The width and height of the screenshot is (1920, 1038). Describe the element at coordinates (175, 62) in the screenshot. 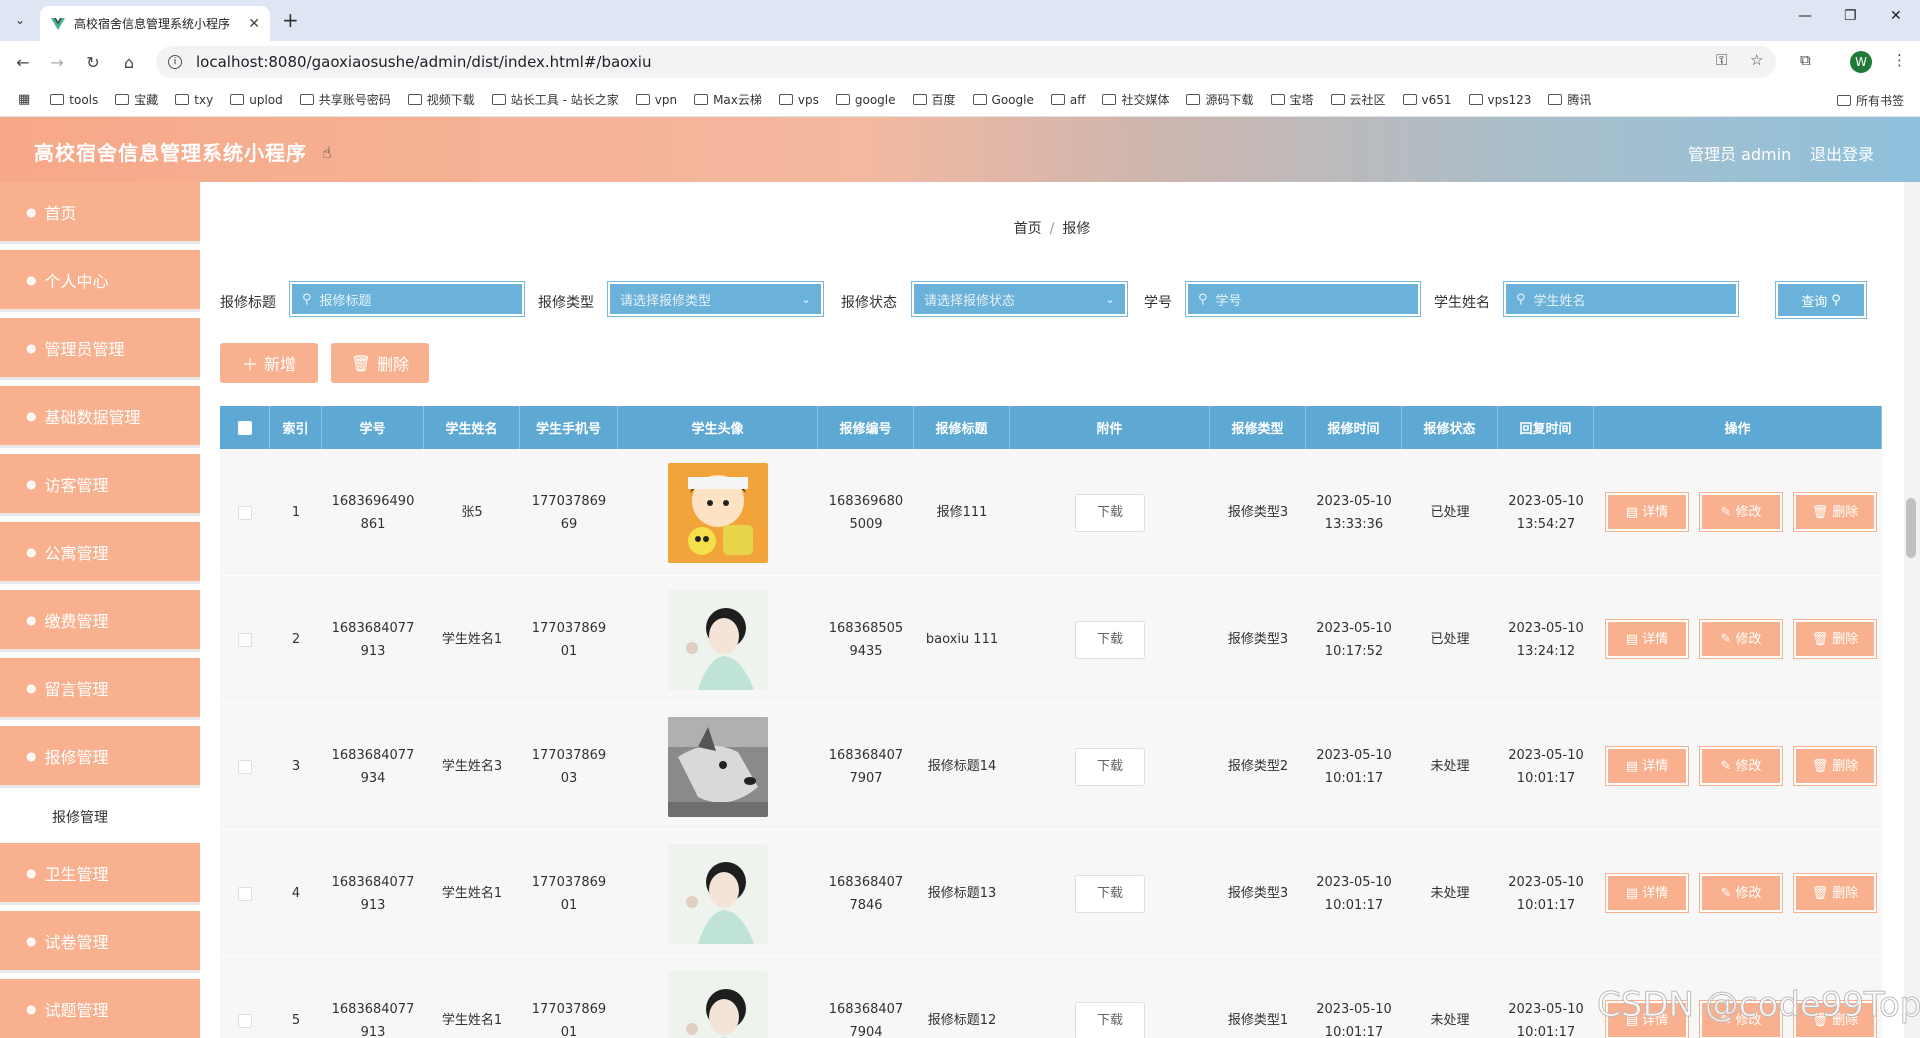

I see `site-info-icon: i` at that location.